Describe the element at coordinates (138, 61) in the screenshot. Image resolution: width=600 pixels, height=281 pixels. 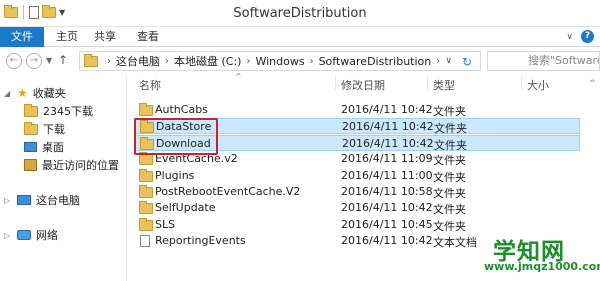
I see `breadcrumb-this-pc: 这台电脑` at that location.